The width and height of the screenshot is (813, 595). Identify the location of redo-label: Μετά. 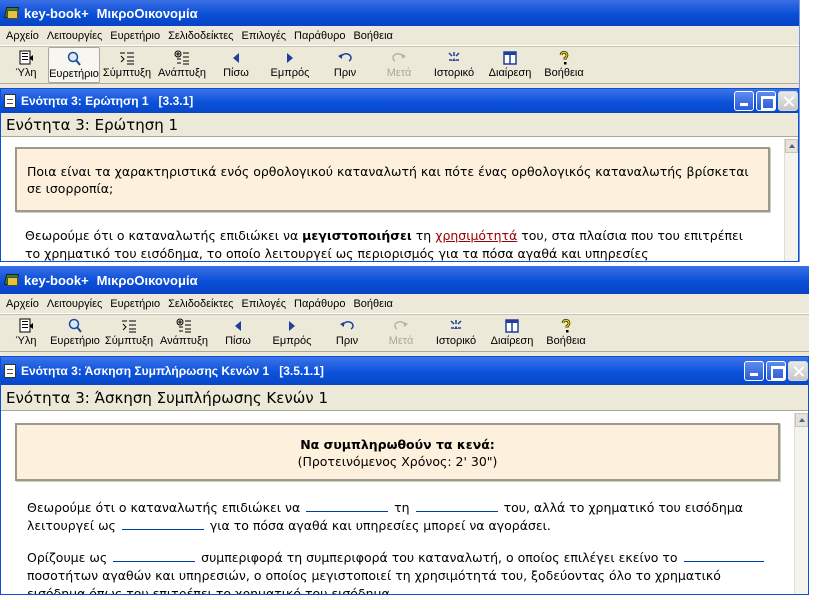
(399, 73).